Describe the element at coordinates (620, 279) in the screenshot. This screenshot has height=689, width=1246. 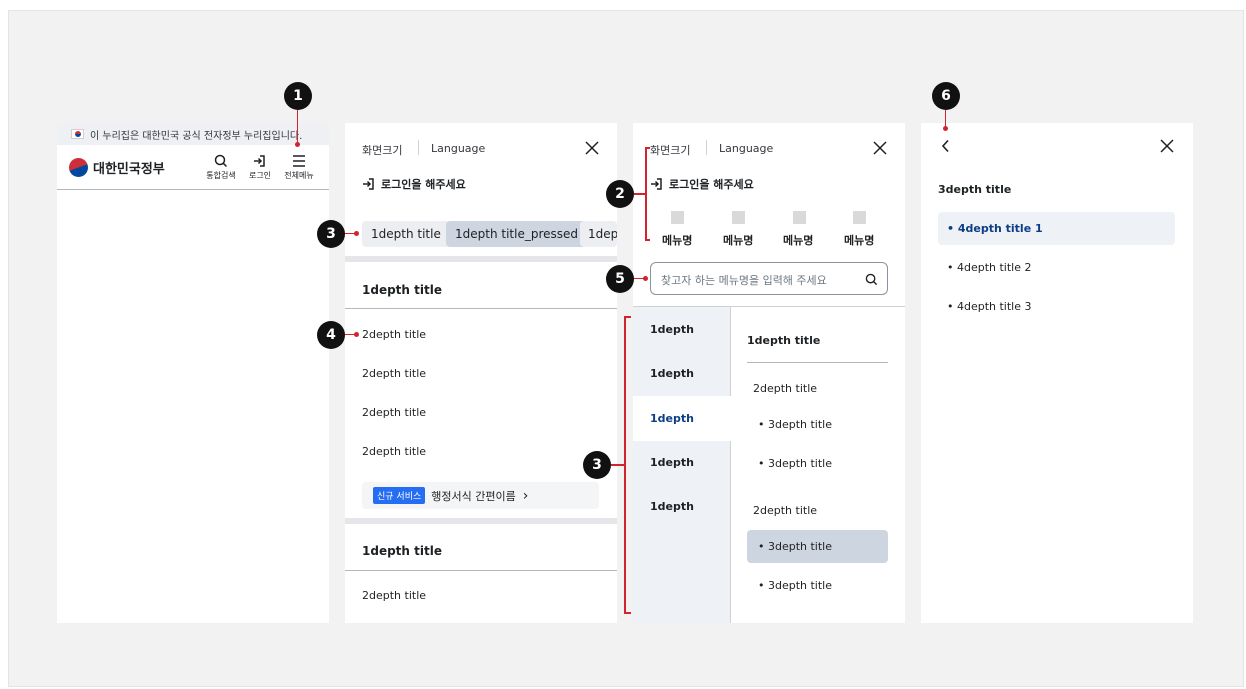
I see `annotation-badge-5: 5` at that location.